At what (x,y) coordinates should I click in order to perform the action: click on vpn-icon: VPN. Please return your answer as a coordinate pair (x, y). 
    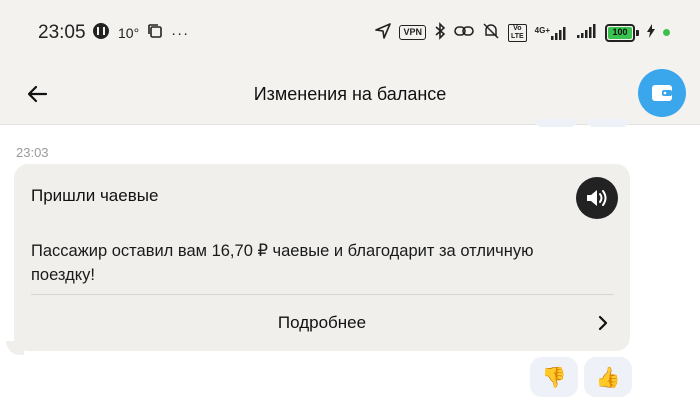
    Looking at the image, I should click on (412, 32).